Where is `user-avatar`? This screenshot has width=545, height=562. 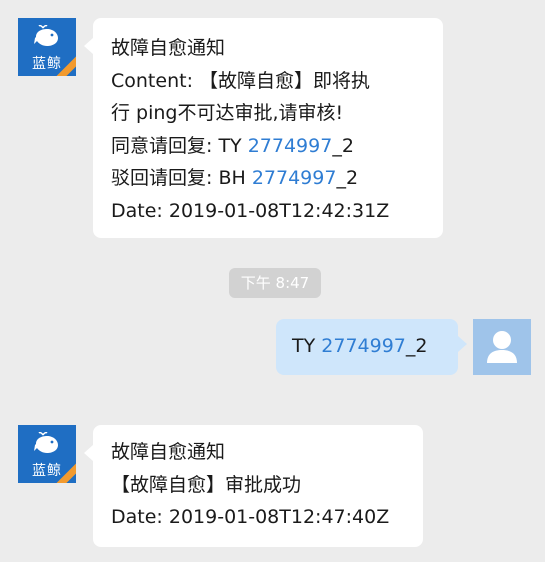 user-avatar is located at coordinates (502, 347).